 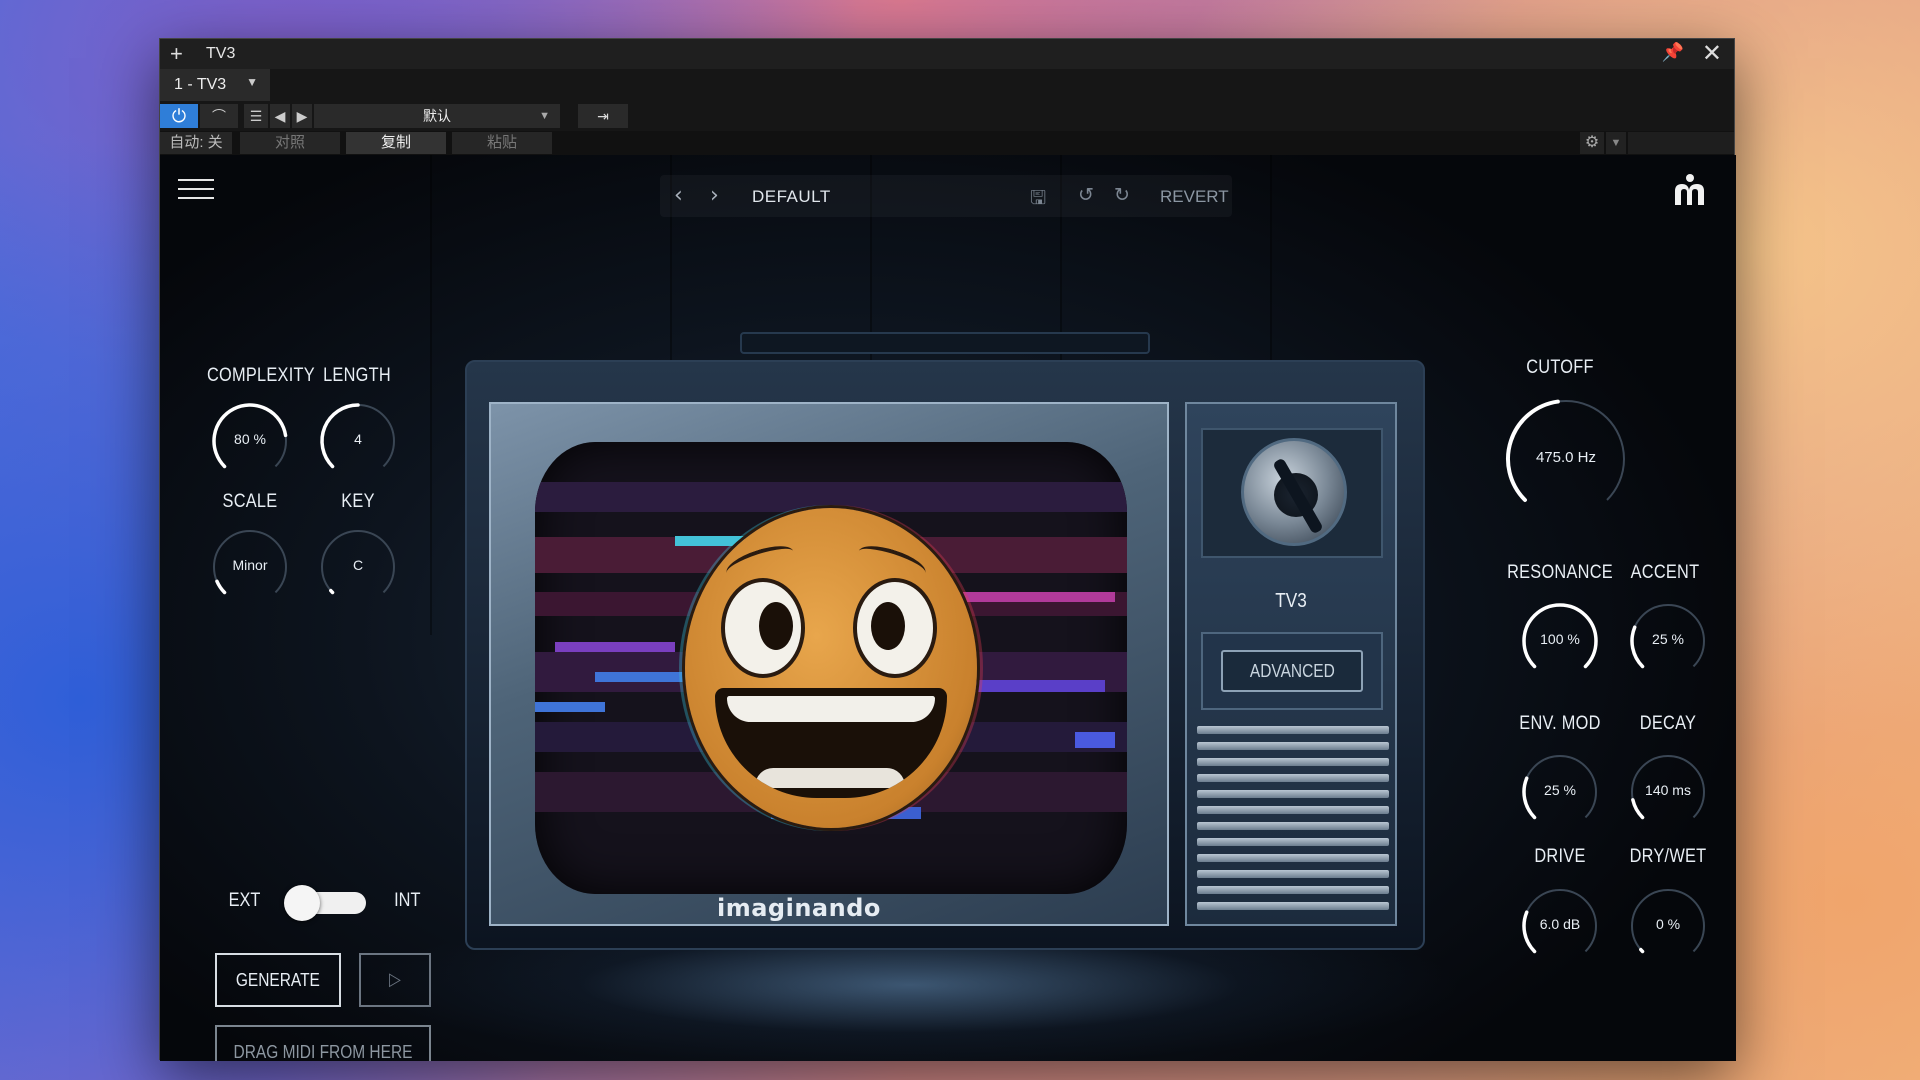 I want to click on smiley-face, so click(x=831, y=668).